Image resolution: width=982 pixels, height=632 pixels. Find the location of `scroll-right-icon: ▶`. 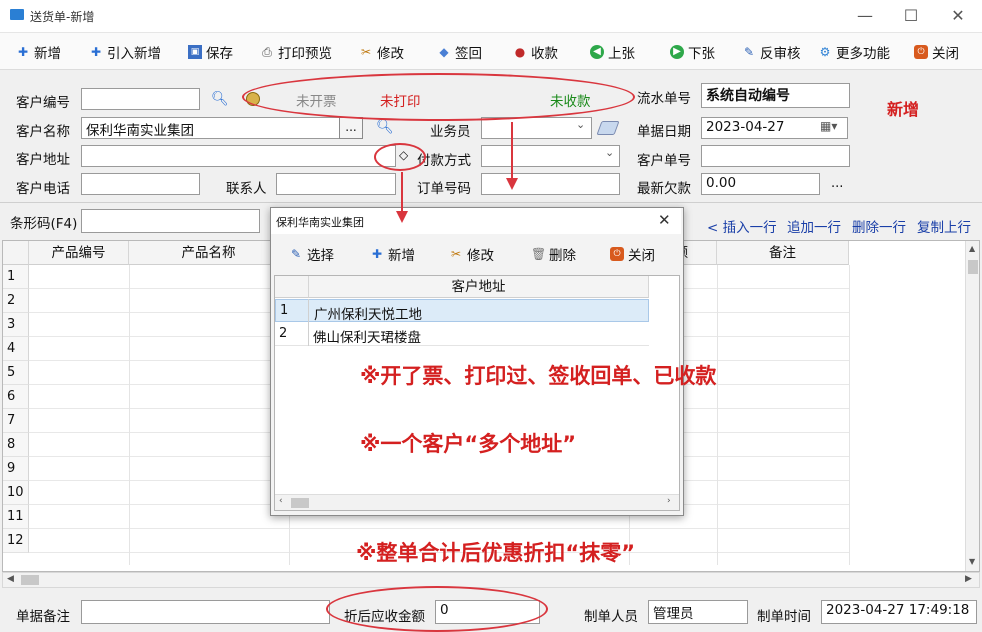

scroll-right-icon: ▶ is located at coordinates (968, 579).